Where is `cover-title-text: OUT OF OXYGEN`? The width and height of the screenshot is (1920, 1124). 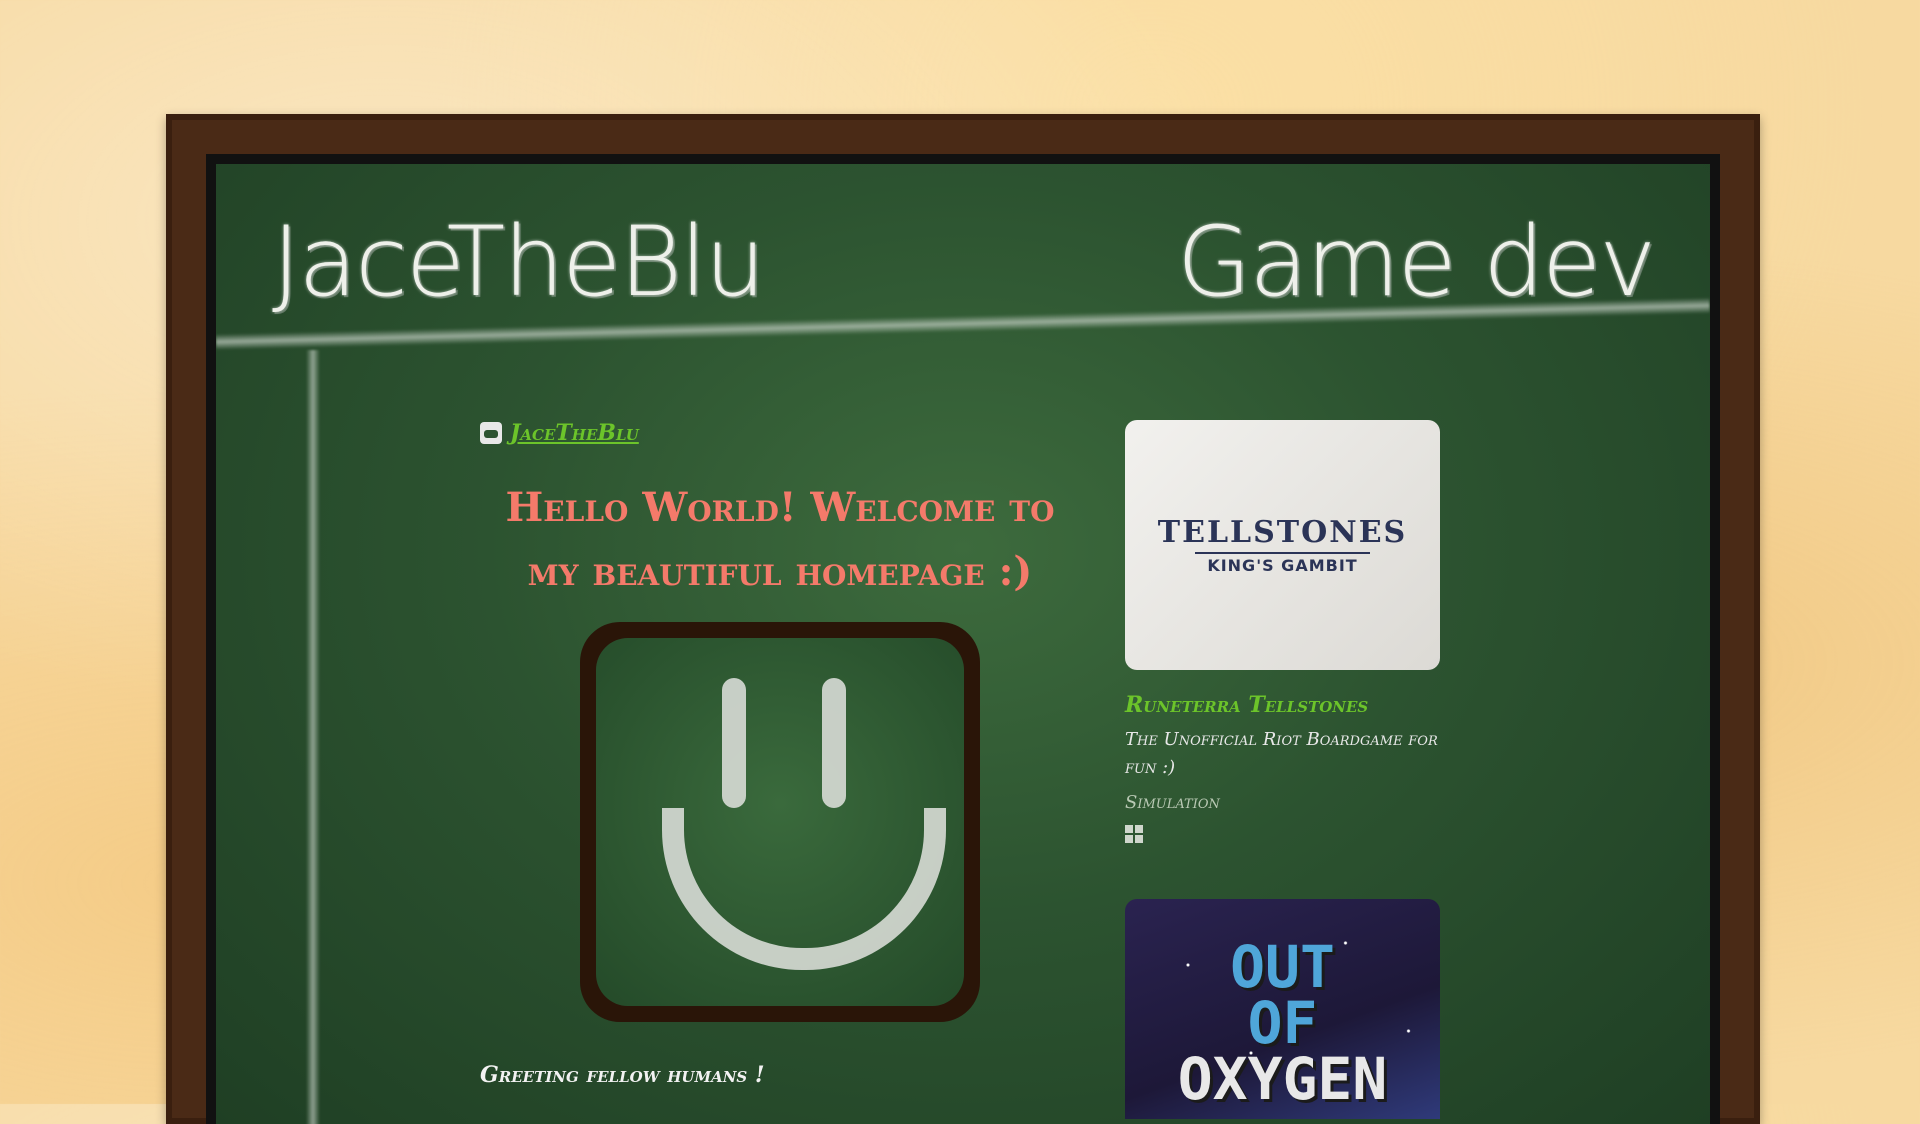 cover-title-text: OUT OF OXYGEN is located at coordinates (1282, 1023).